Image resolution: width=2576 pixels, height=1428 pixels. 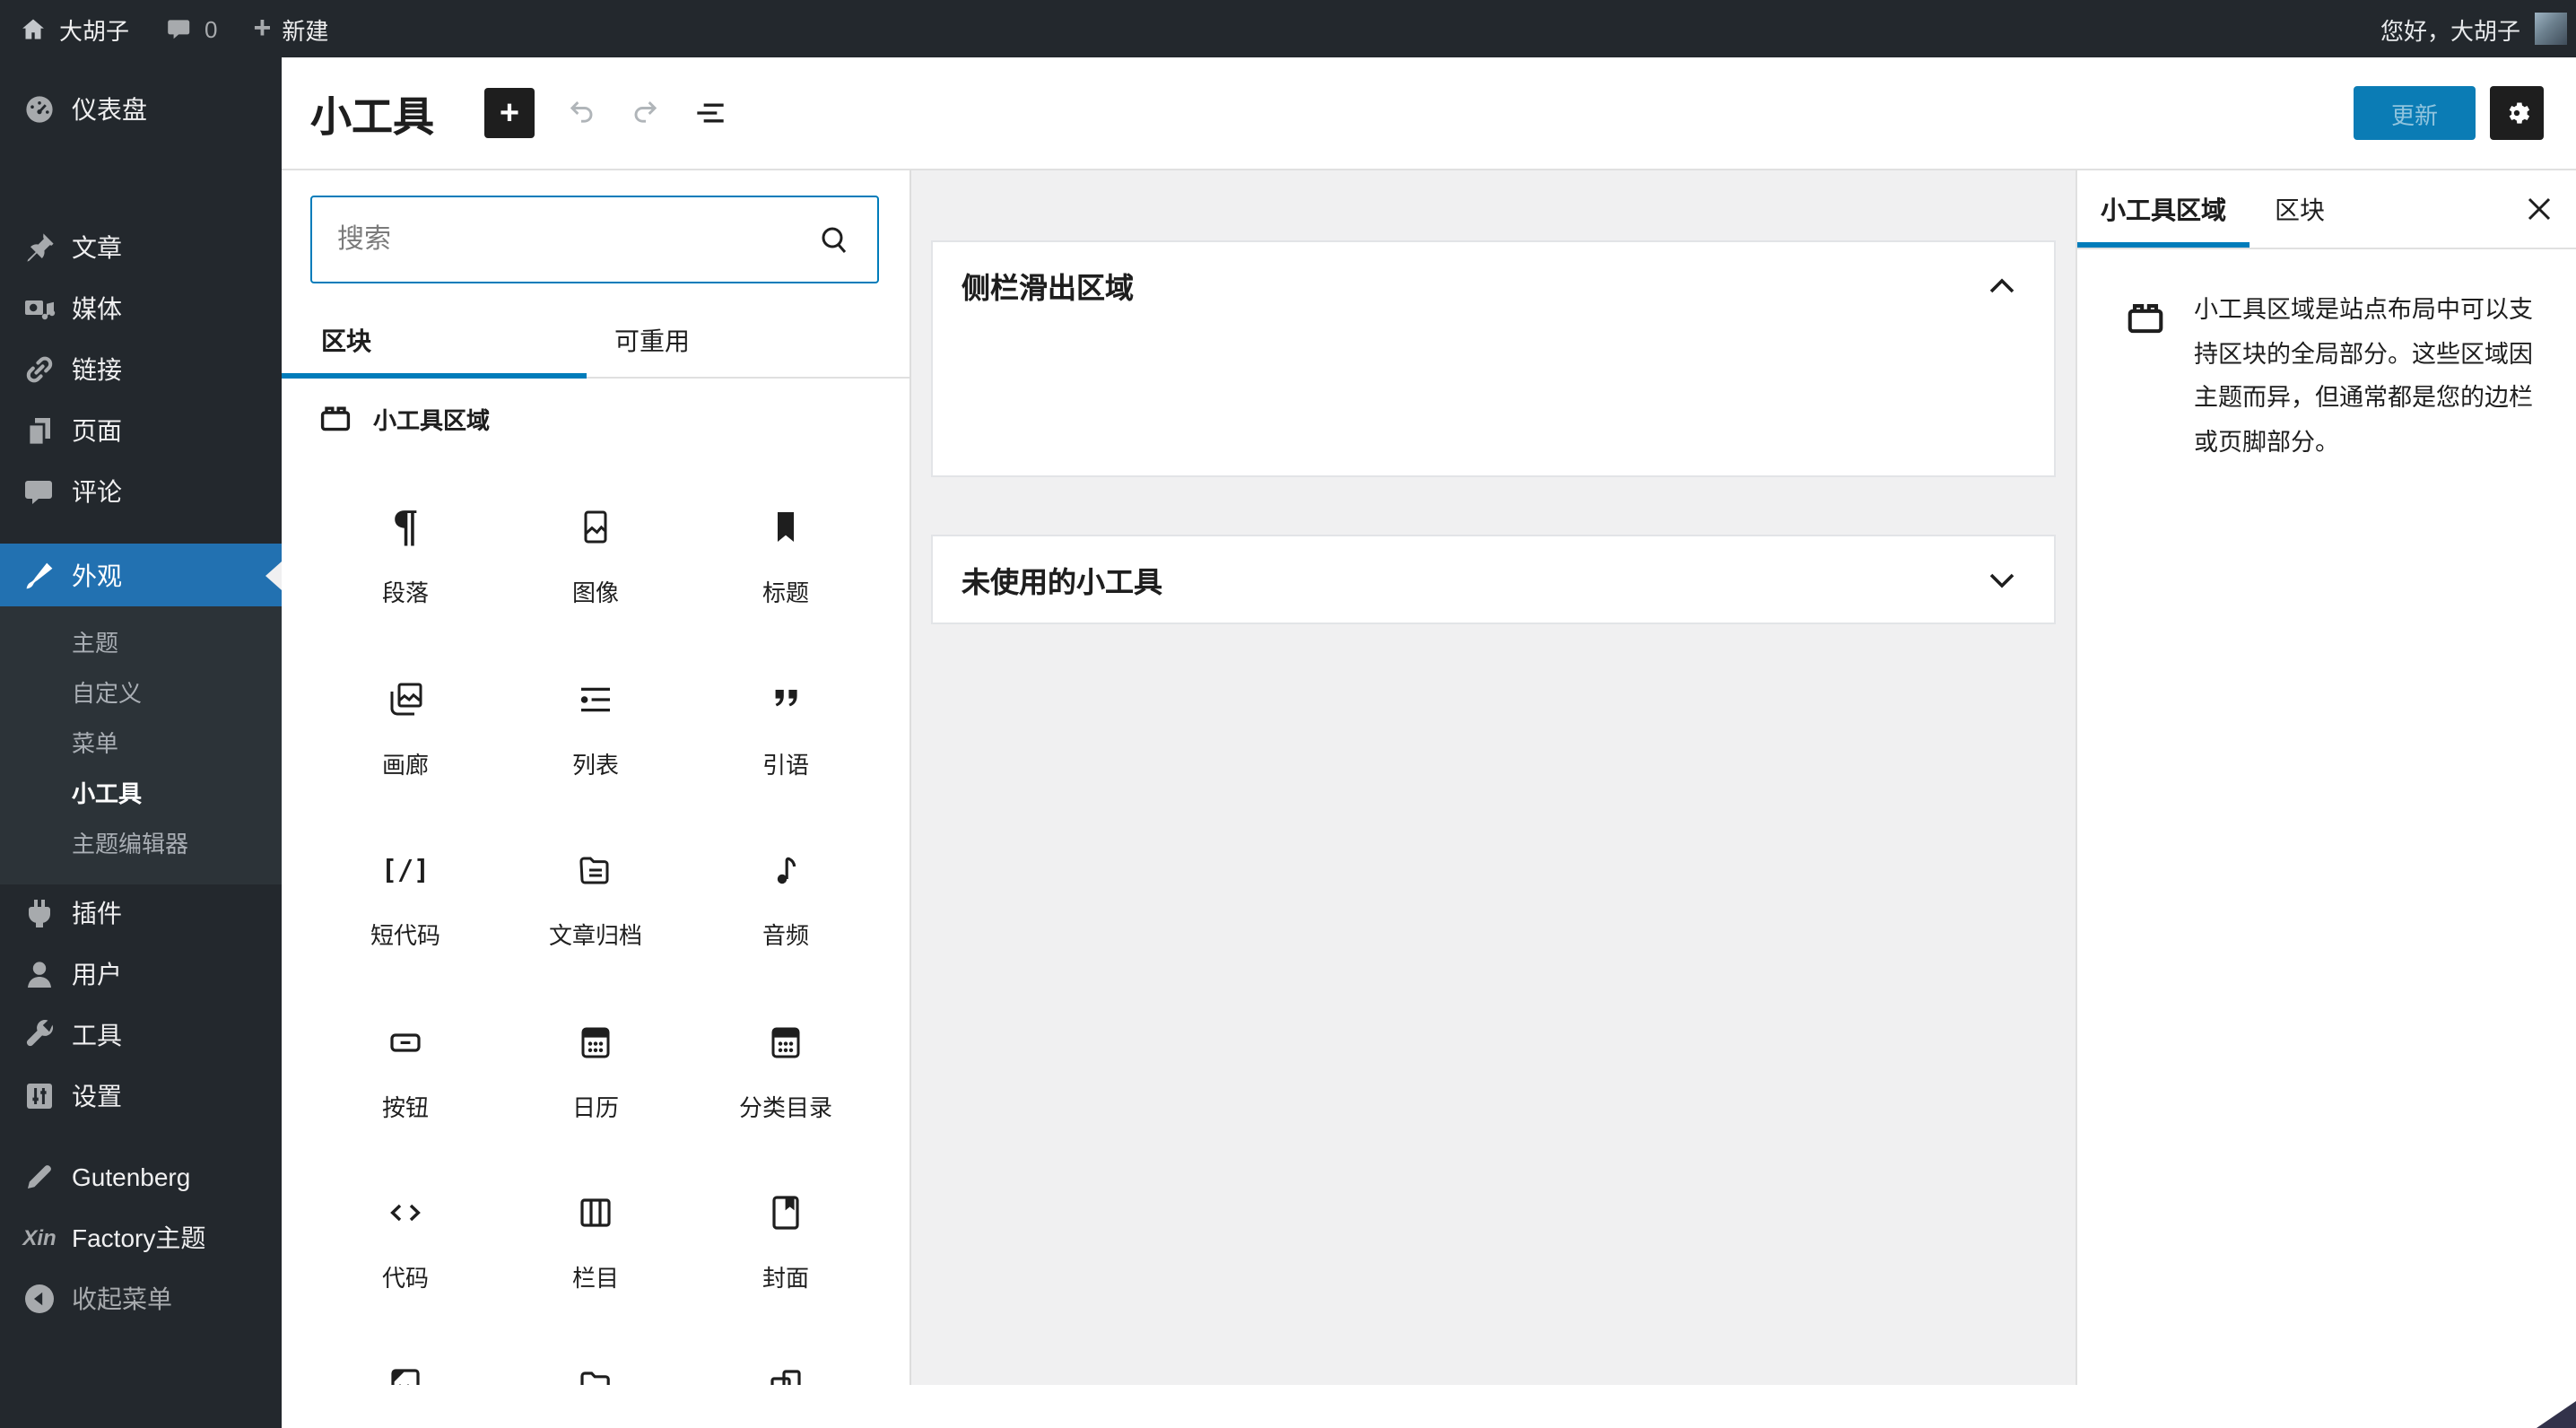 What do you see at coordinates (97, 575) in the screenshot?
I see `sidebar-item-label: 外观` at bounding box center [97, 575].